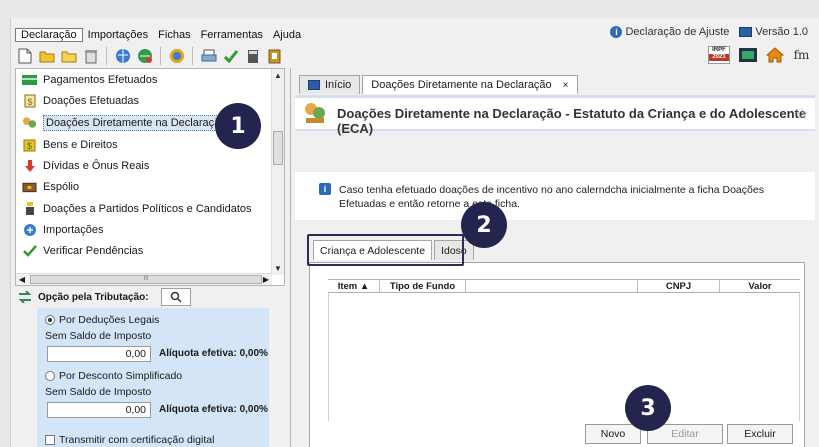 This screenshot has height=447, width=819. I want to click on option-deducoes-sub: Sem Saldo de Imposto, so click(98, 336).